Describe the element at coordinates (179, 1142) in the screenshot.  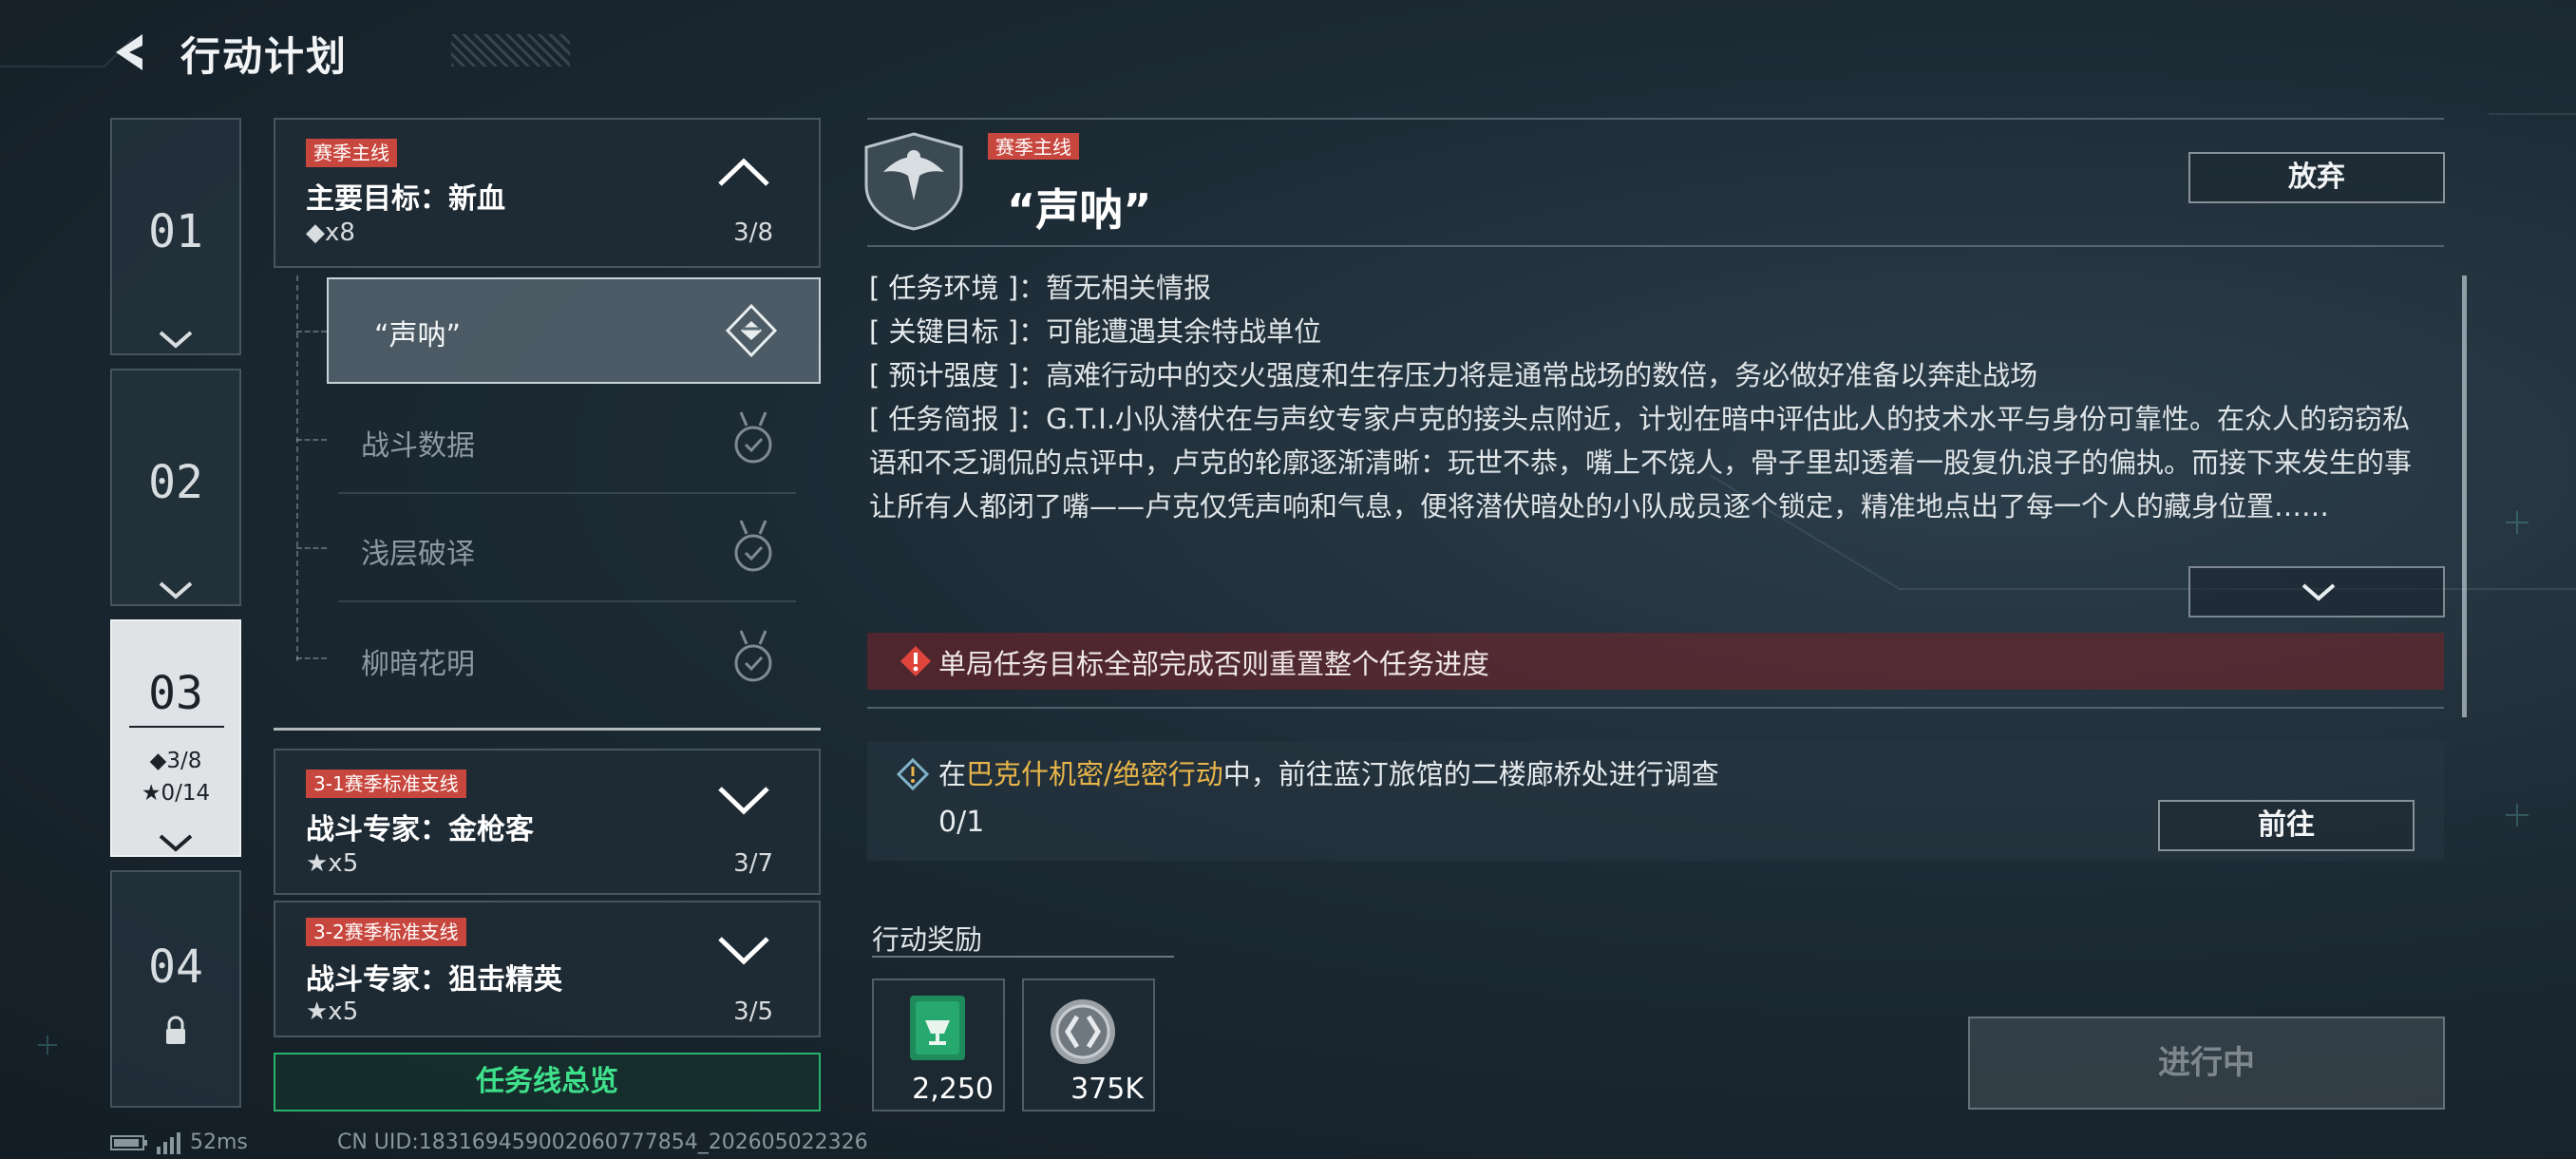
I see `network-status: 52ms` at that location.